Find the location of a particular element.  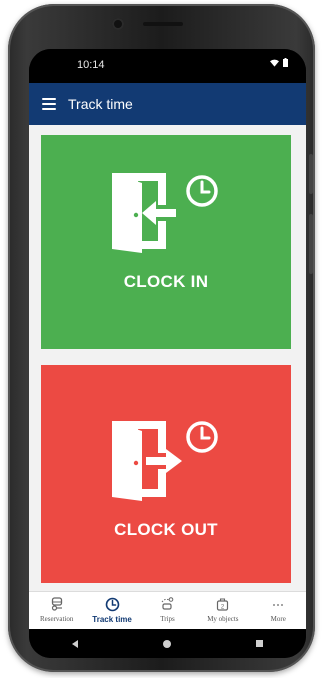

battery-icon is located at coordinates (285, 62).